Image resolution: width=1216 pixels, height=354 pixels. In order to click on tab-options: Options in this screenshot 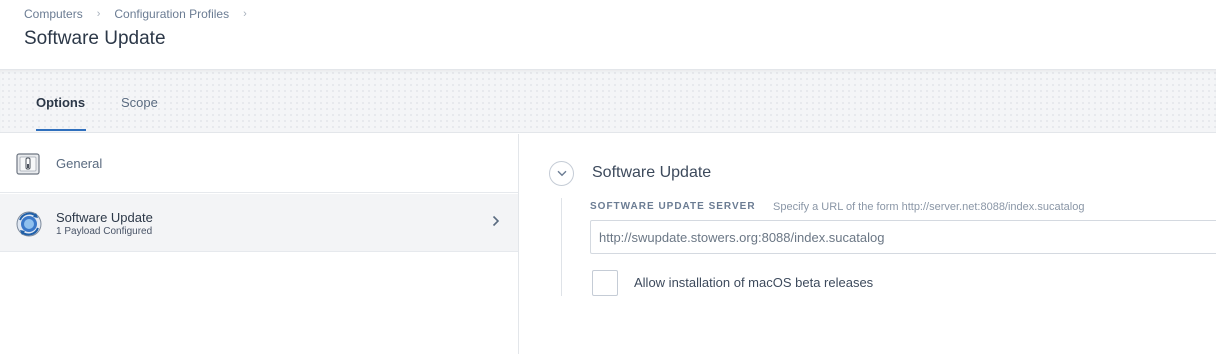, I will do `click(60, 102)`.